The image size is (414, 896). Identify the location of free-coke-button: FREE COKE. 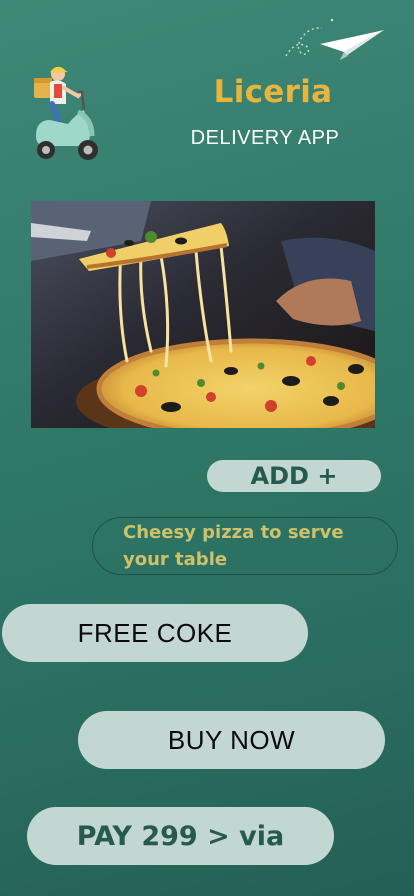
(155, 633).